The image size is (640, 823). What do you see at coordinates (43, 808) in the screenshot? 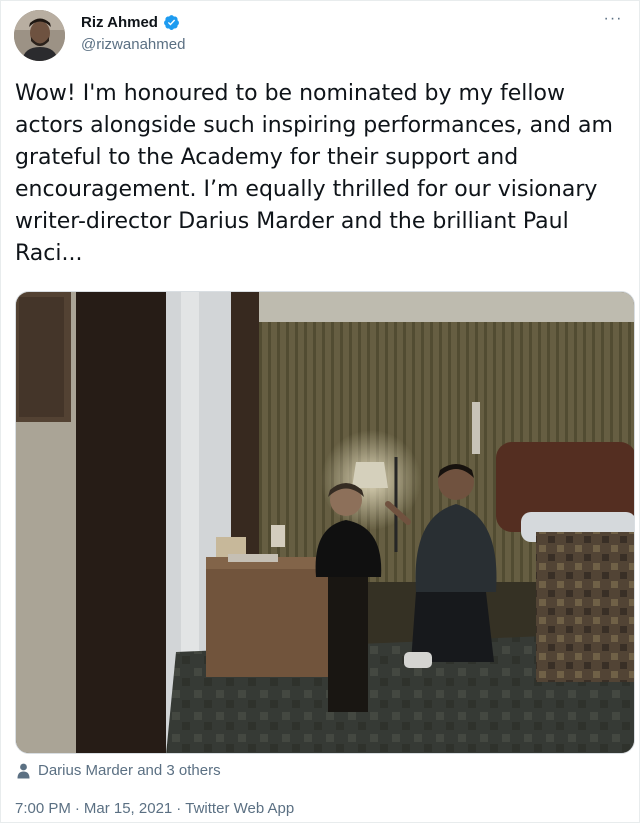
I see `tweet-time: 7:00 PM` at bounding box center [43, 808].